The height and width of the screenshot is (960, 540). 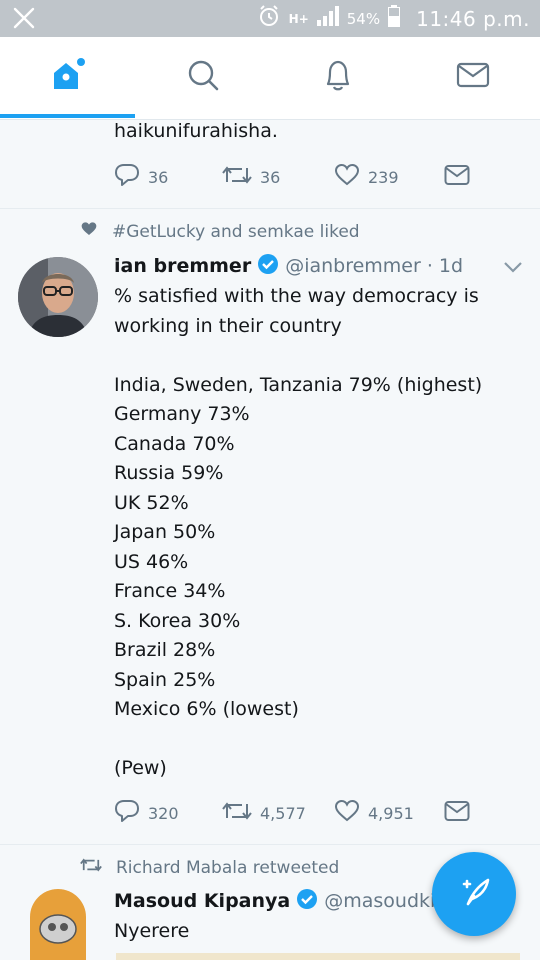 What do you see at coordinates (353, 266) in the screenshot?
I see `author-handle: @ianbremmer` at bounding box center [353, 266].